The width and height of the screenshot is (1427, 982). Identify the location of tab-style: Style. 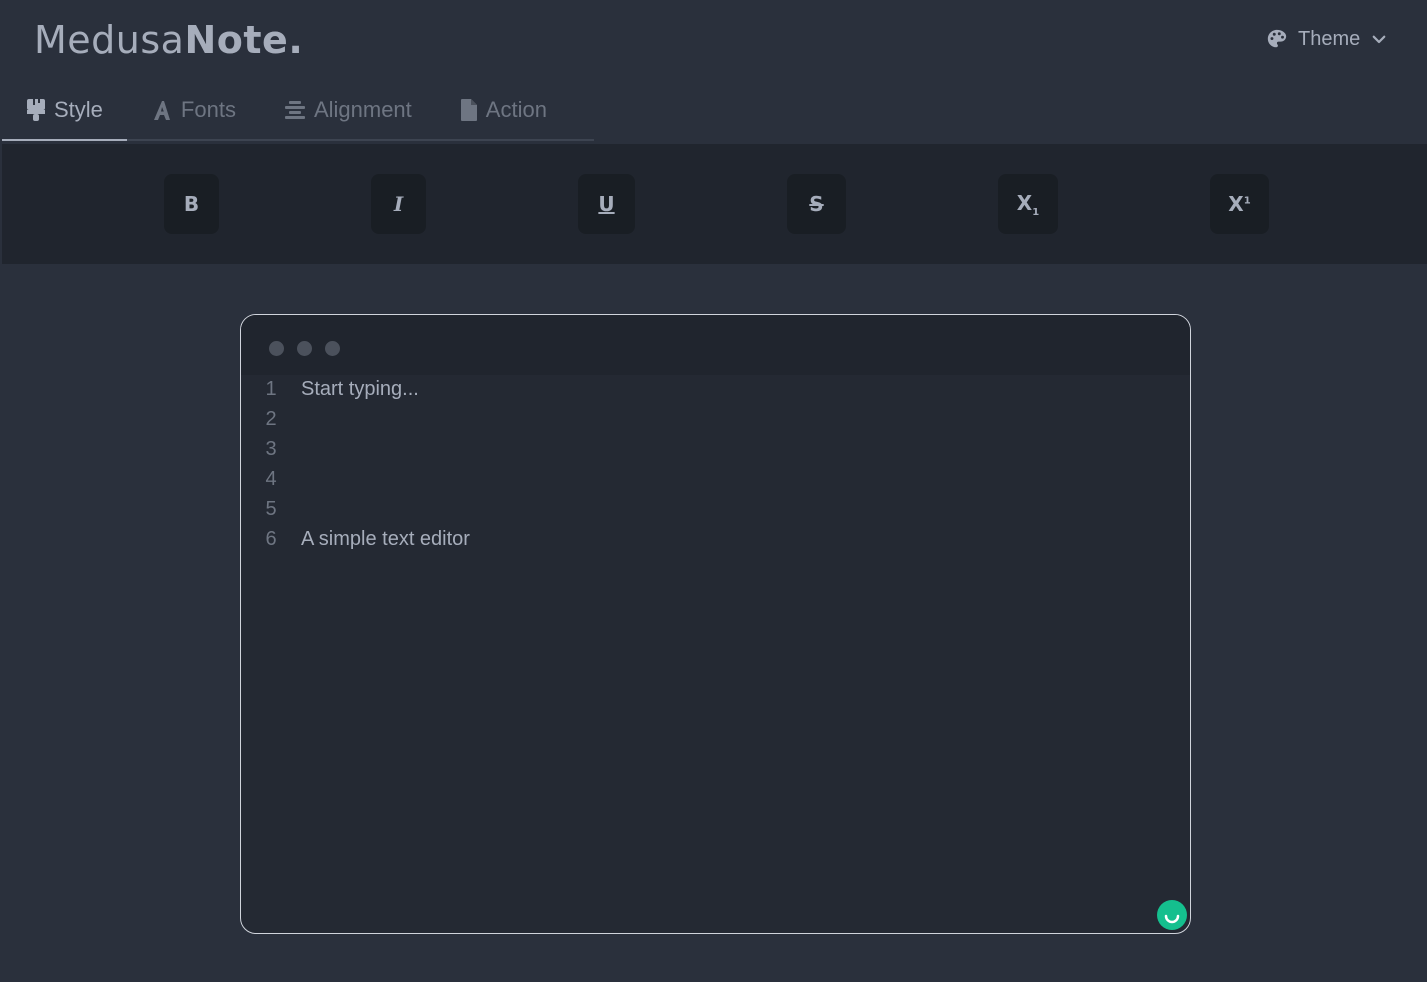
(64, 110).